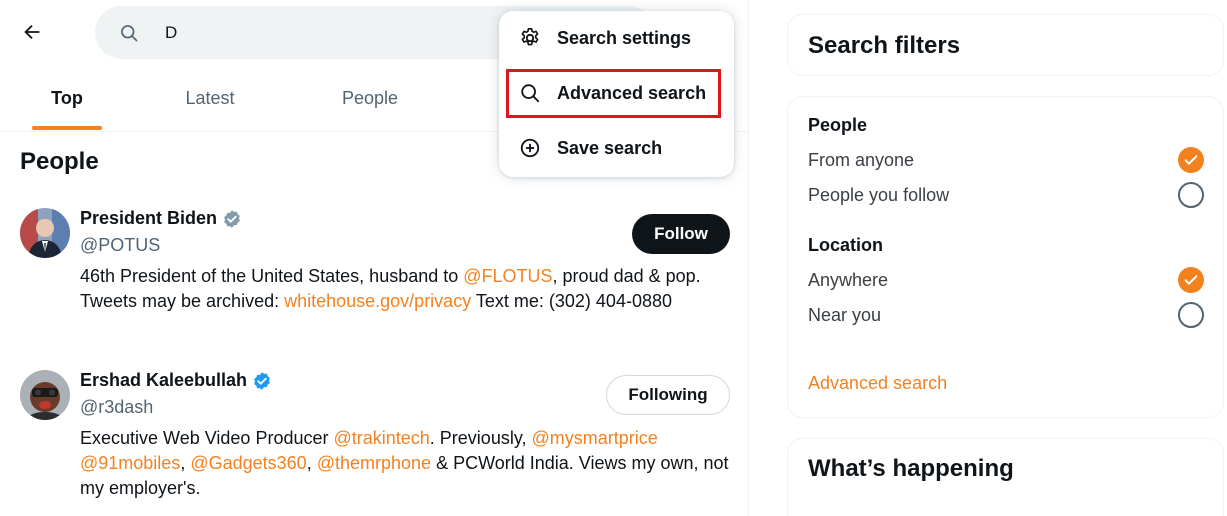 Image resolution: width=1227 pixels, height=516 pixels. What do you see at coordinates (1006, 280) in the screenshot?
I see `filter-option-anywhere: Anywhere` at bounding box center [1006, 280].